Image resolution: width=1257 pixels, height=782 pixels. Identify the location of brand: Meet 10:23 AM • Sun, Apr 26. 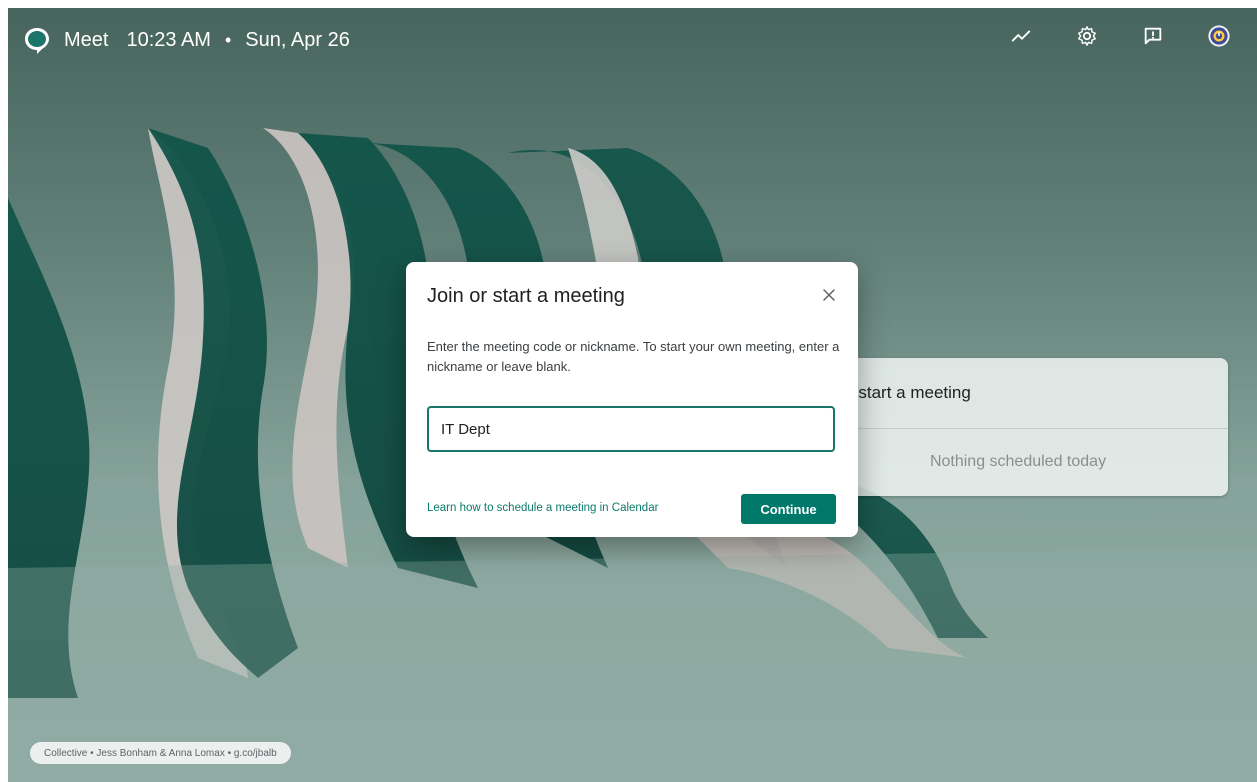
(186, 40).